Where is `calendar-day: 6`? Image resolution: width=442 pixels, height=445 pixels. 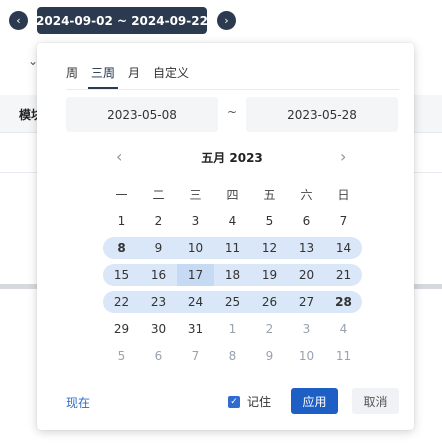 calendar-day: 6 is located at coordinates (306, 221).